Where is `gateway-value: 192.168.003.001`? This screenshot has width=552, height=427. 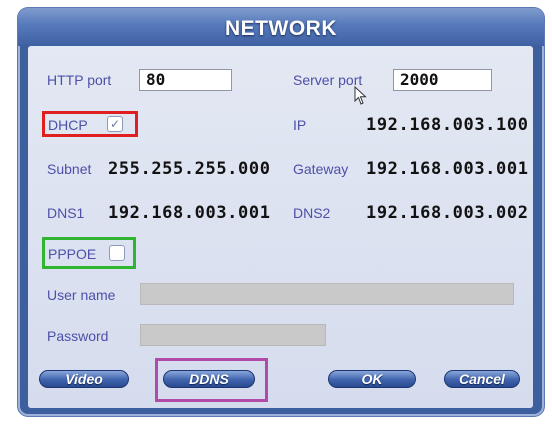
gateway-value: 192.168.003.001 is located at coordinates (447, 169).